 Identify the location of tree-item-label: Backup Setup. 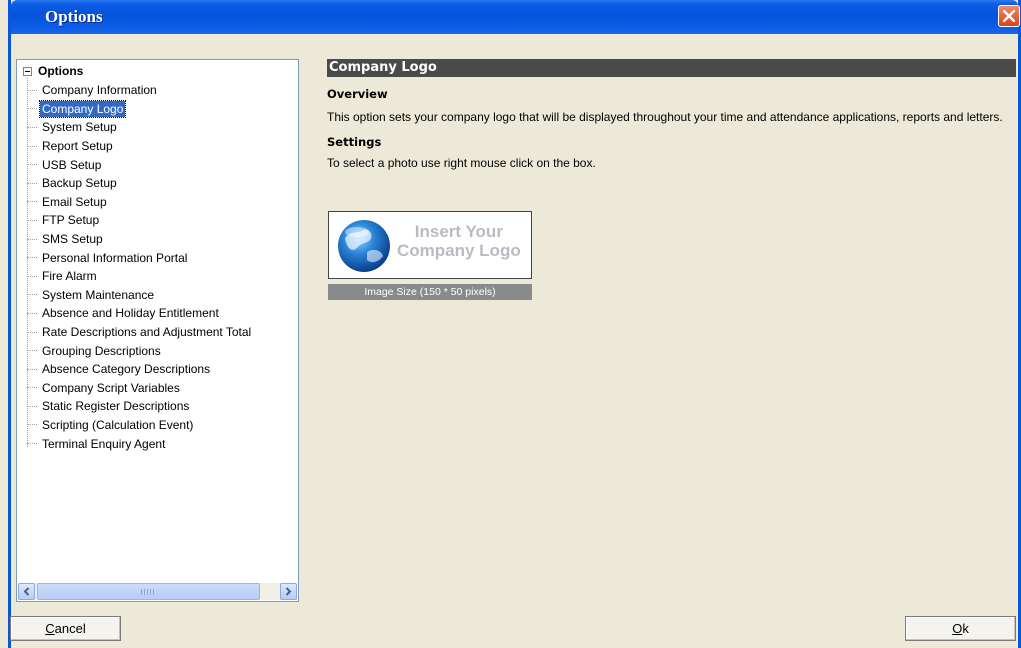
(79, 183).